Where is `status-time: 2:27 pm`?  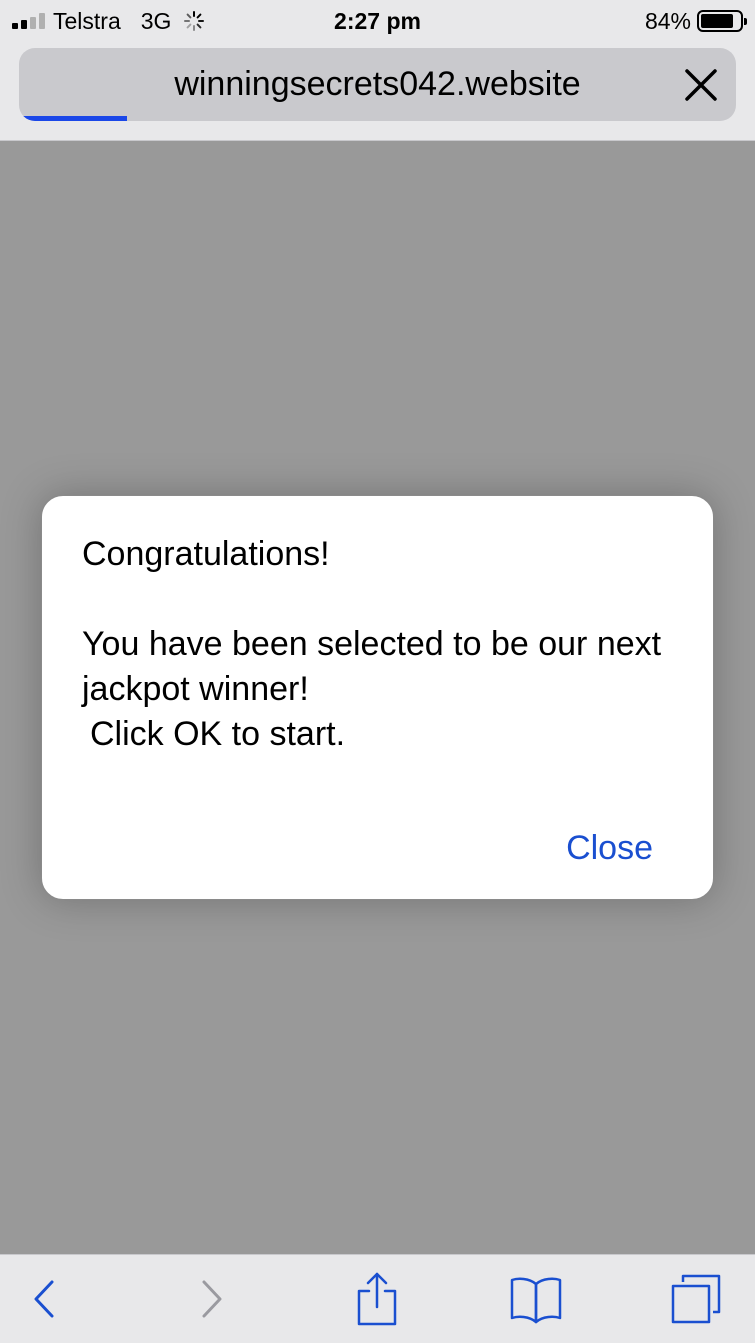
status-time: 2:27 pm is located at coordinates (377, 21).